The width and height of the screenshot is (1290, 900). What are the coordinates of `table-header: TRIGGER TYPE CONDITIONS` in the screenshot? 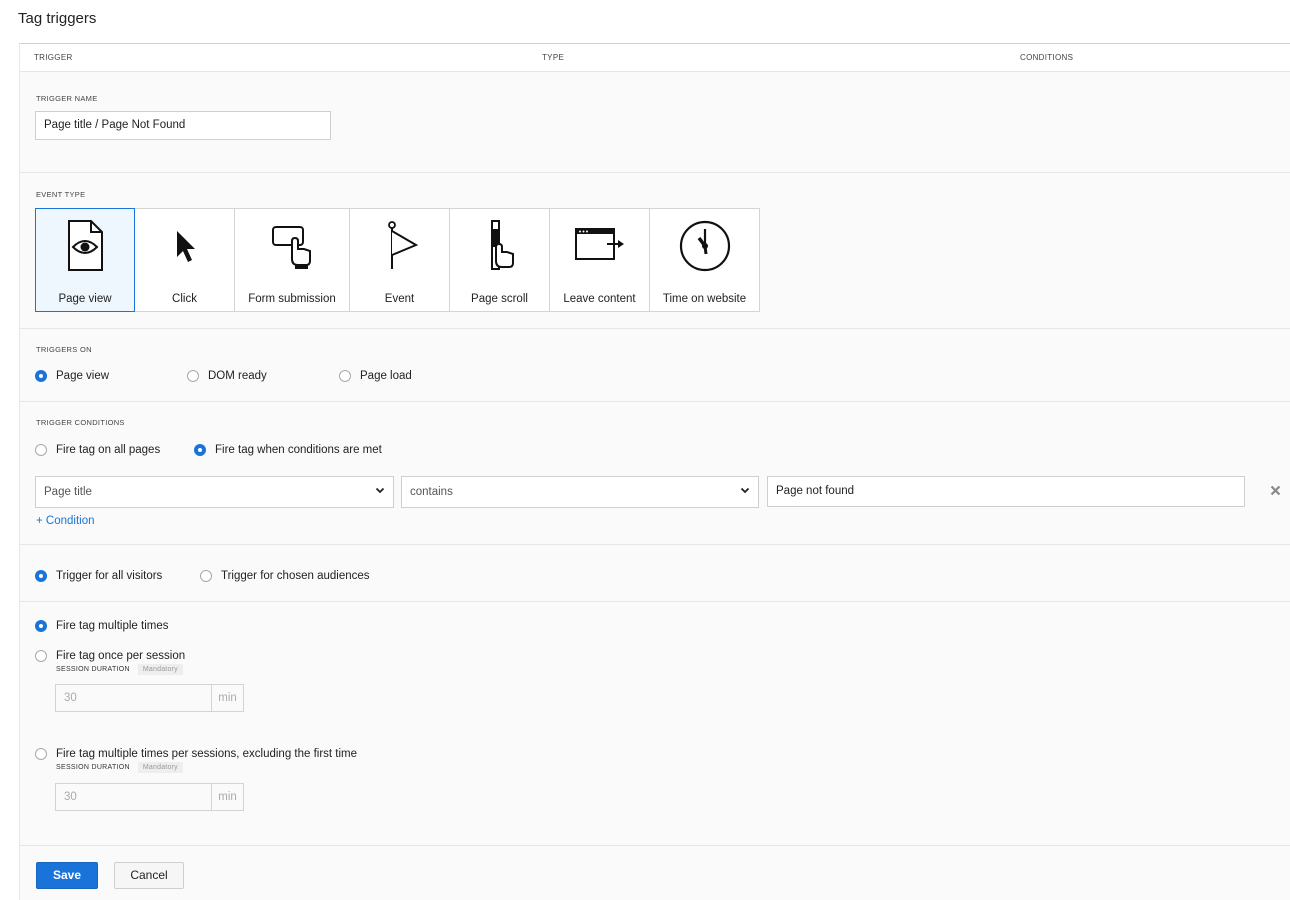 It's located at (655, 58).